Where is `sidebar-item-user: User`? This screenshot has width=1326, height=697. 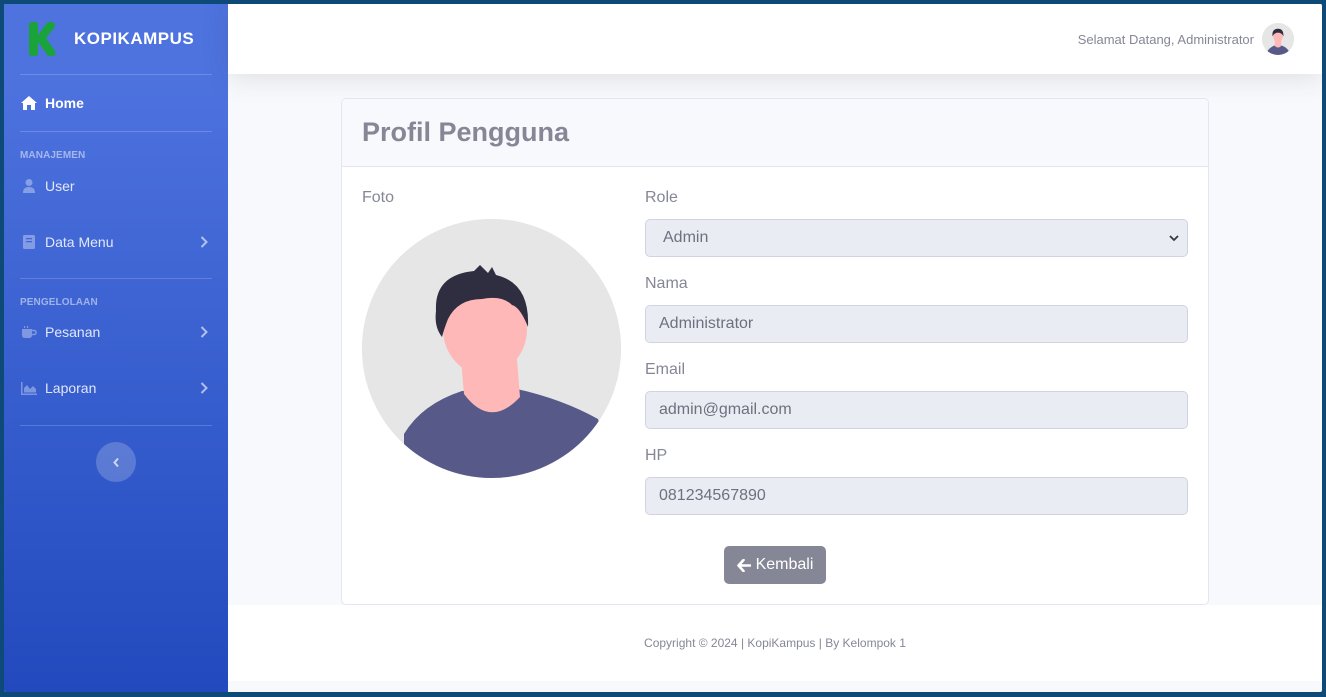
sidebar-item-user: User is located at coordinates (116, 186).